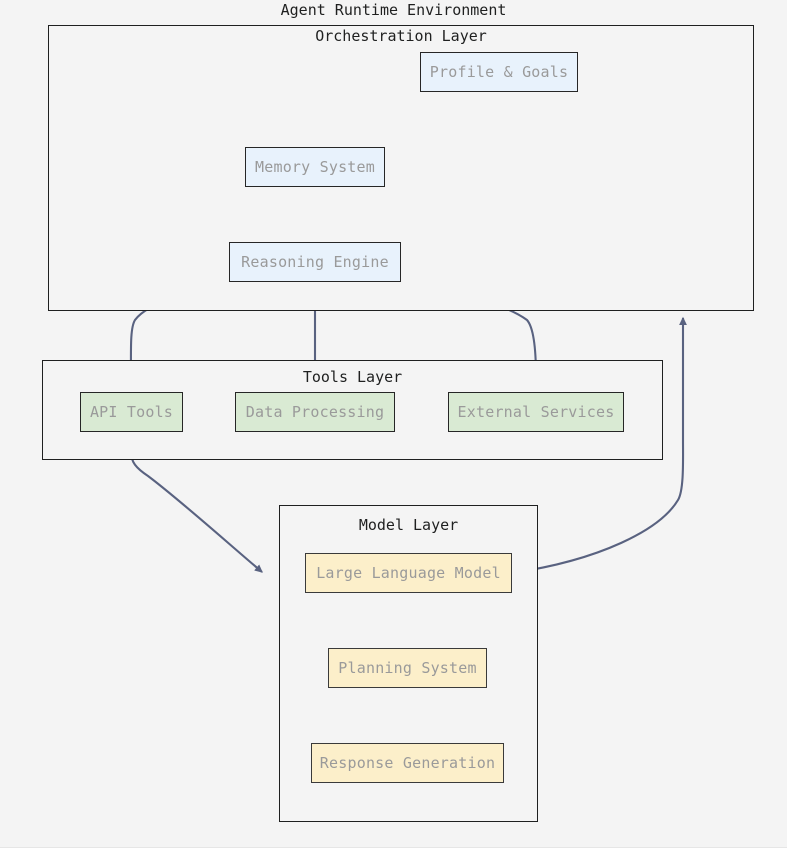 This screenshot has width=787, height=848. Describe the element at coordinates (393, 10) in the screenshot. I see `diagram-title: Agent Runtime Environment` at that location.